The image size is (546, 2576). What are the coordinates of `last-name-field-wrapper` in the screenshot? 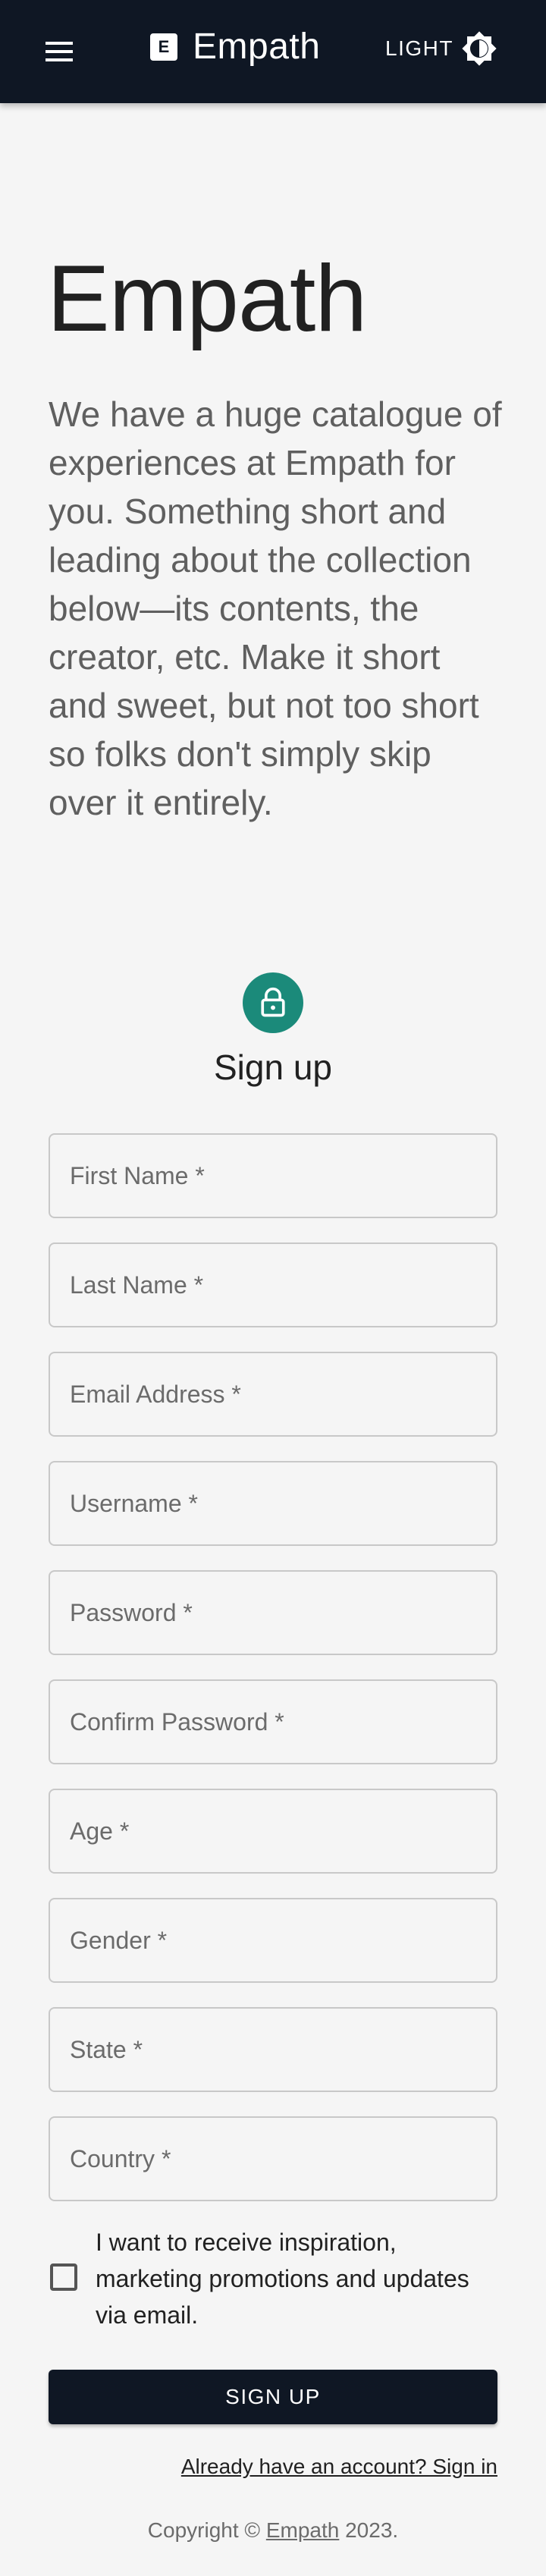 It's located at (273, 1284).